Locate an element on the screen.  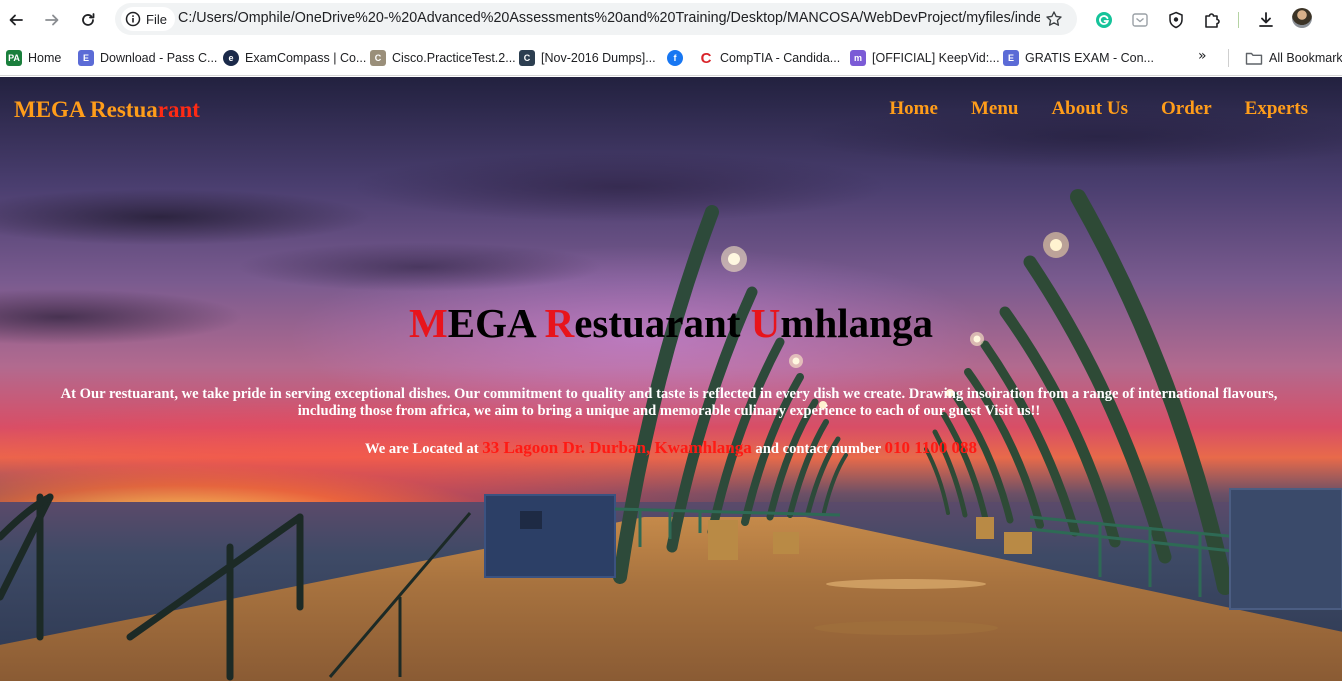
cisco-favicon-icon: C is located at coordinates (378, 58).